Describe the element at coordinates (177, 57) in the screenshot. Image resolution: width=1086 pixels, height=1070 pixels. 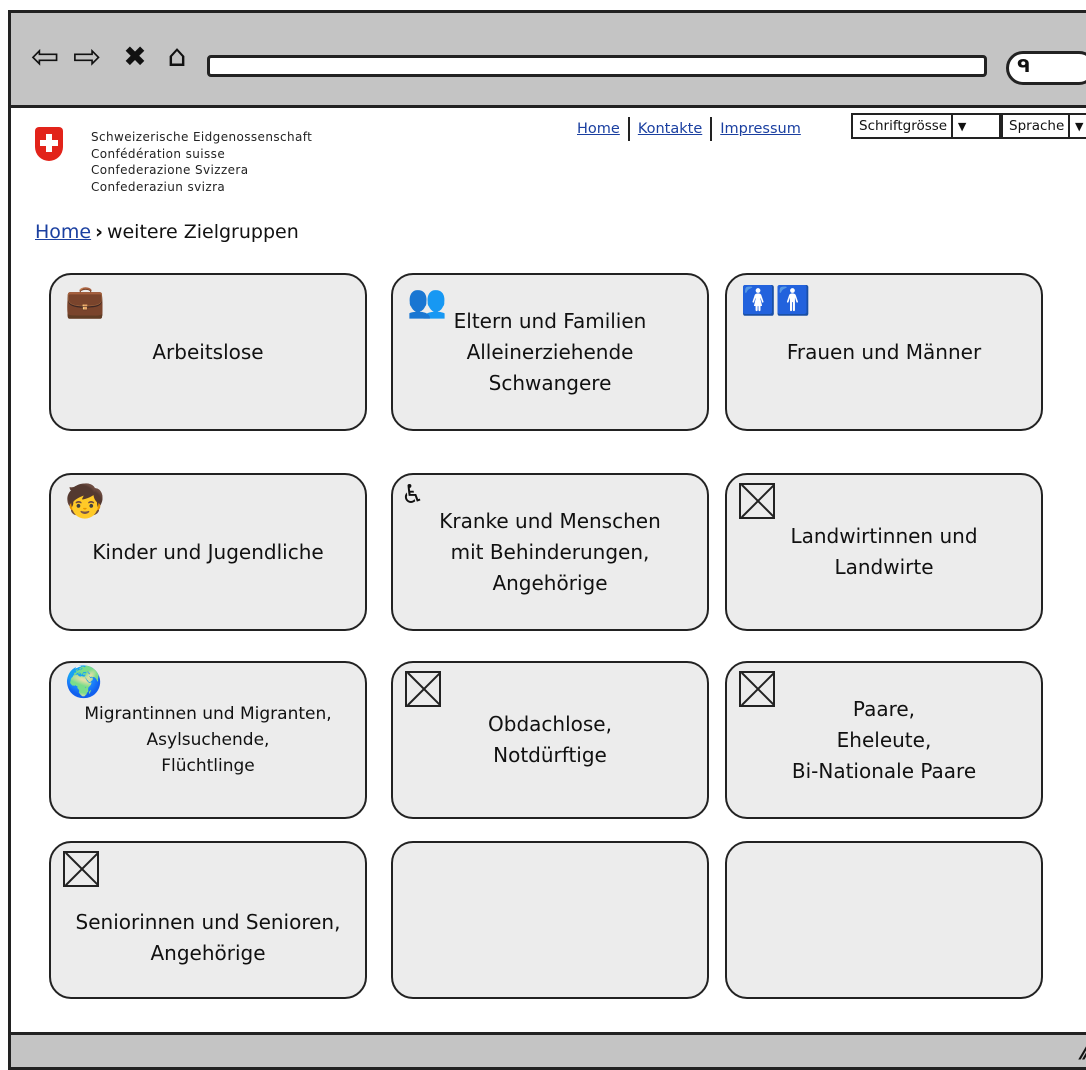
I see `home-icon: ⌂` at that location.